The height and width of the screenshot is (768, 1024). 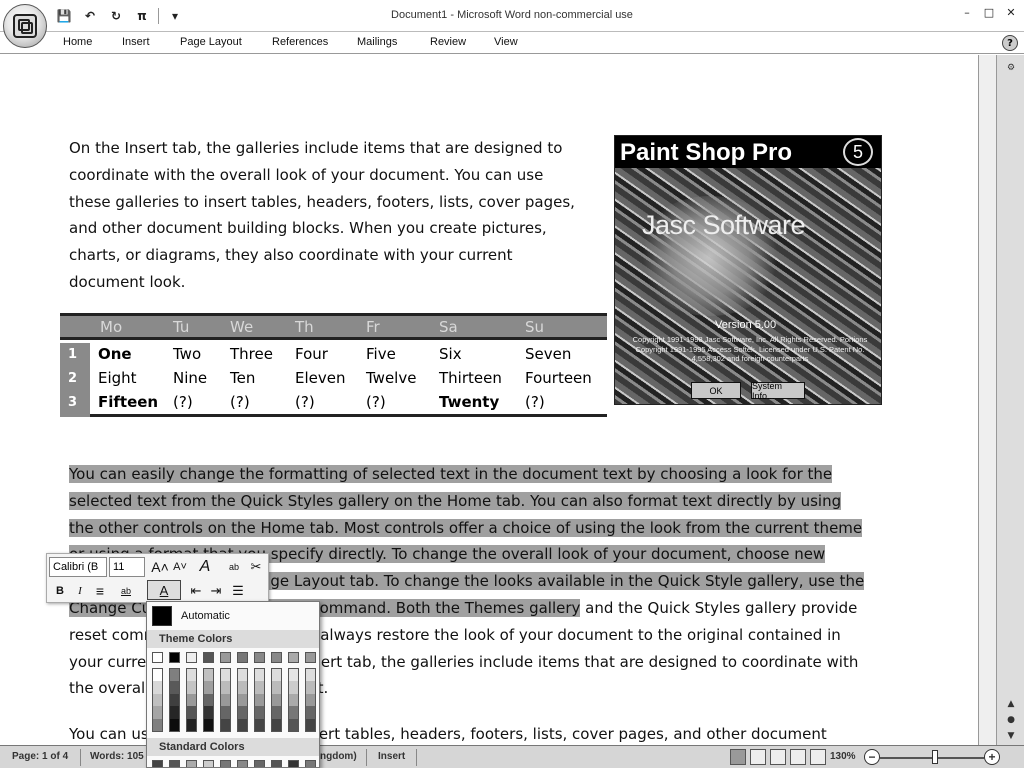 What do you see at coordinates (798, 757) in the screenshot?
I see `outline-icon` at bounding box center [798, 757].